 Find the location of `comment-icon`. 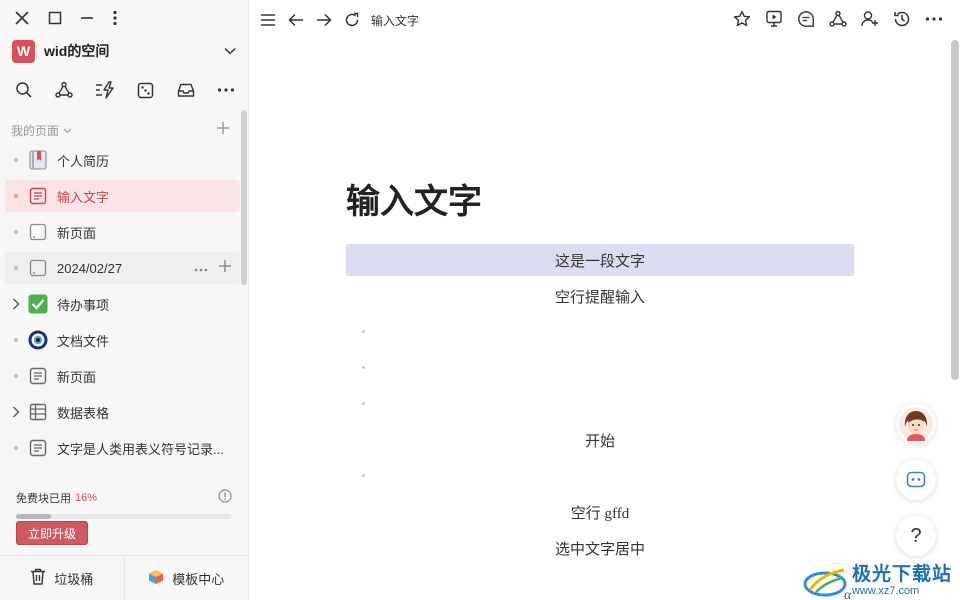

comment-icon is located at coordinates (806, 19).